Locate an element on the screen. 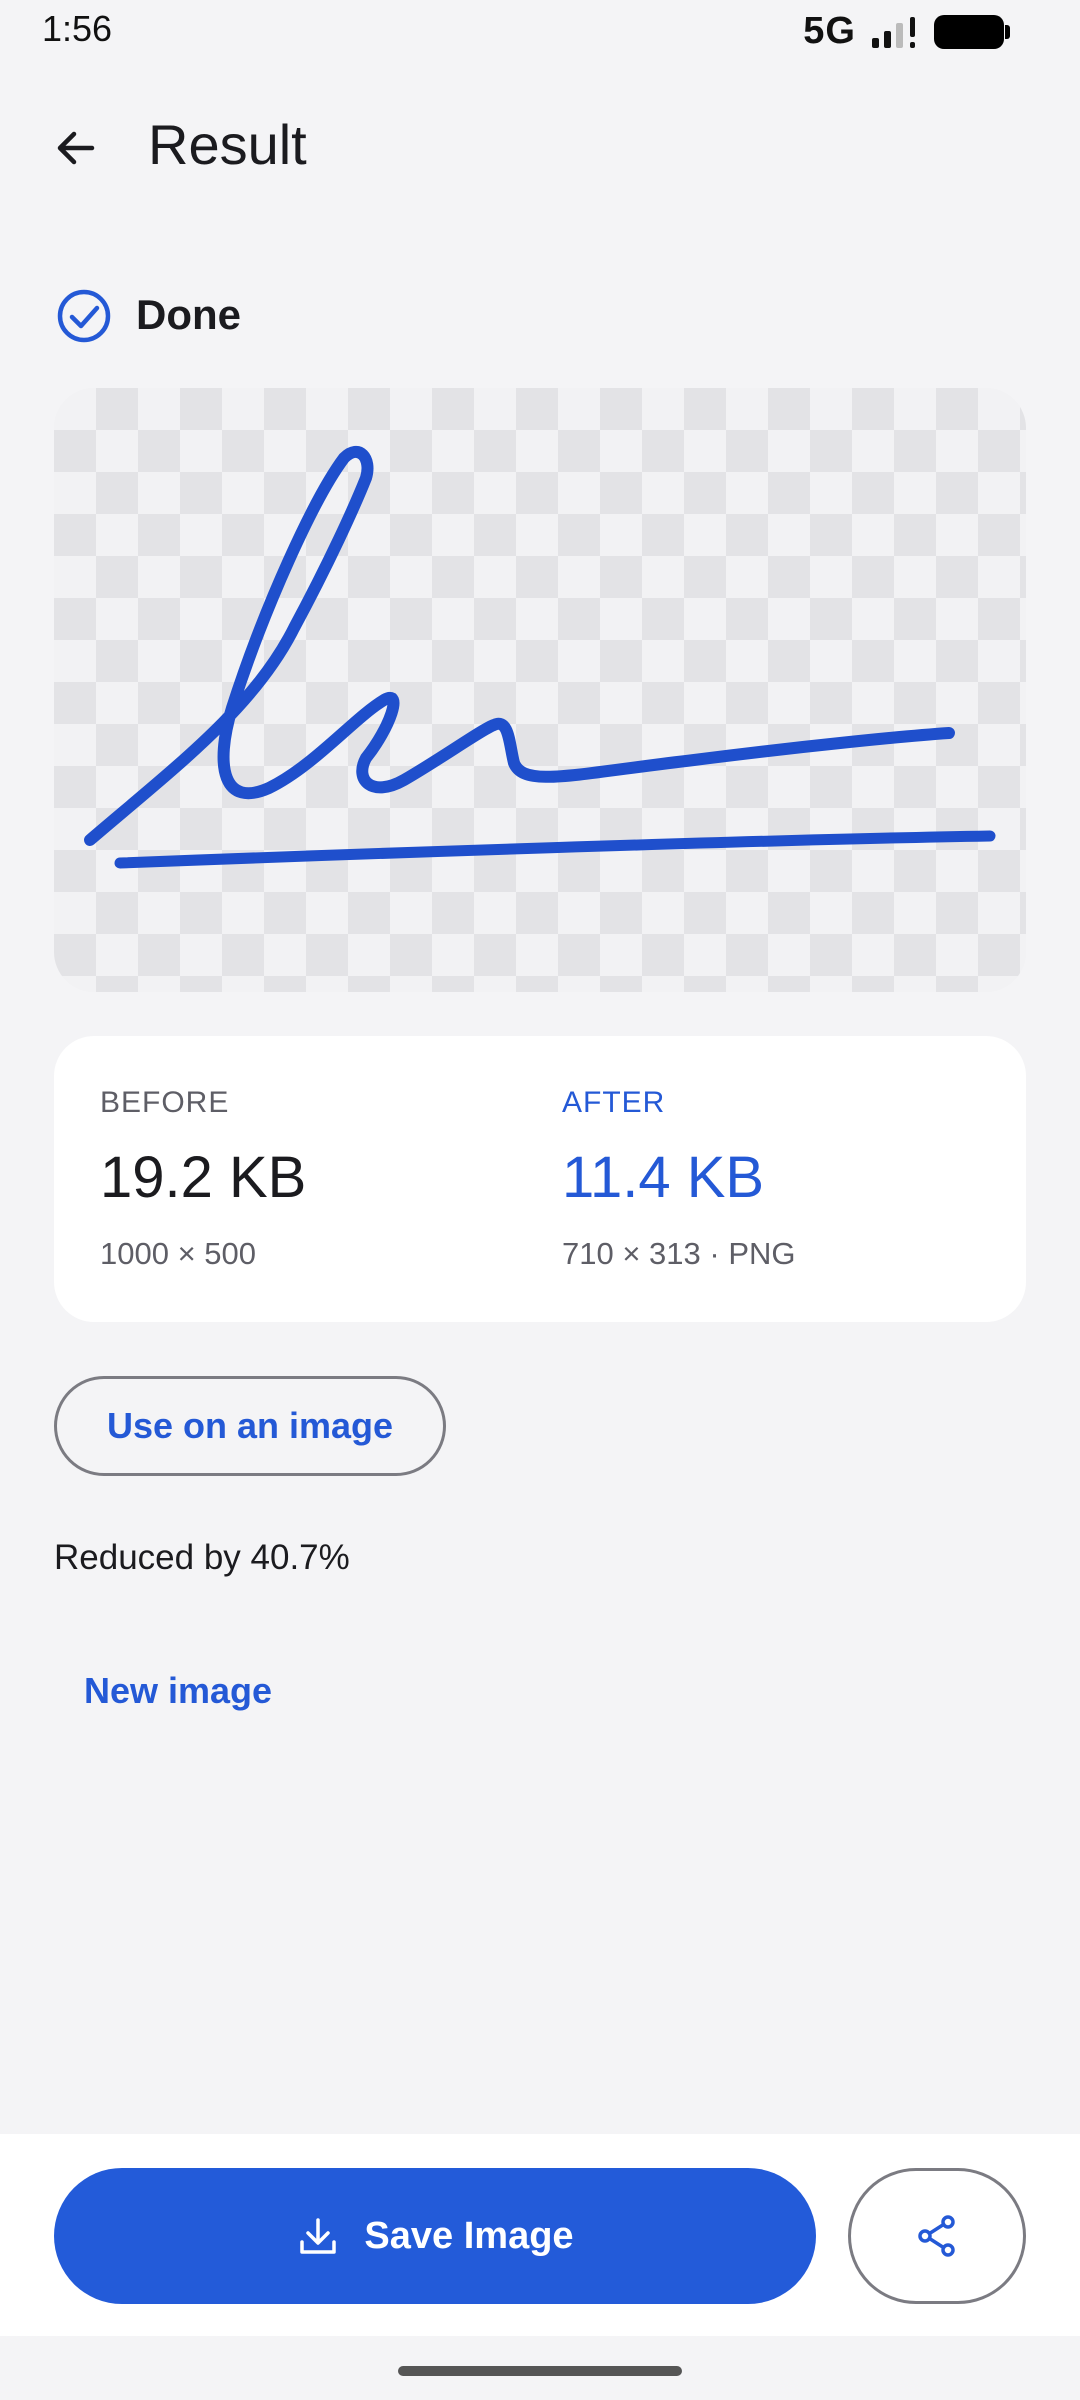 This screenshot has width=1080, height=2400. signature-image is located at coordinates (540, 657).